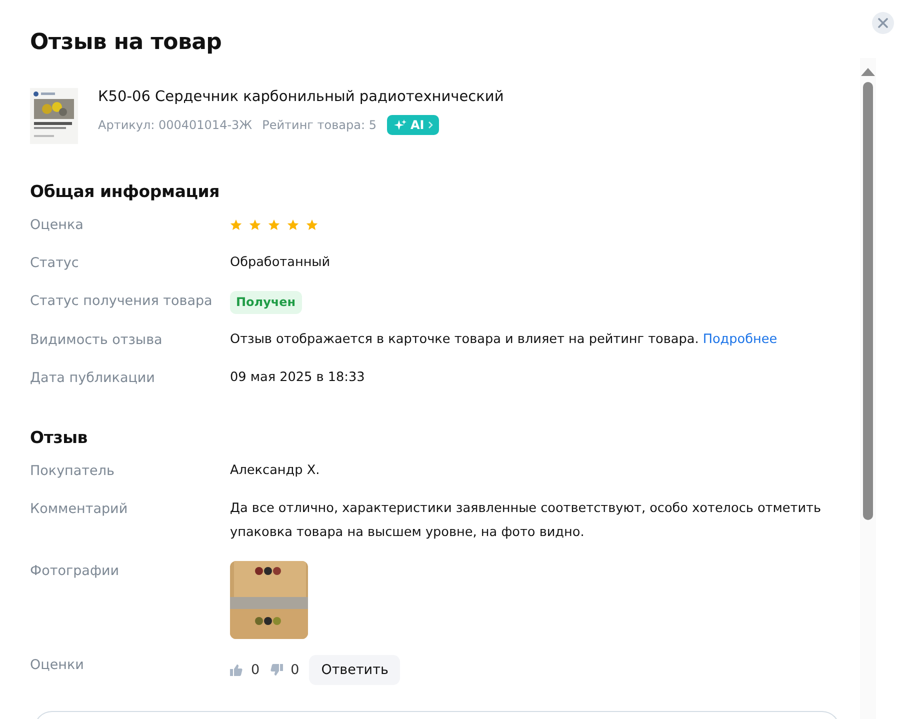  I want to click on like-button: 0, so click(245, 670).